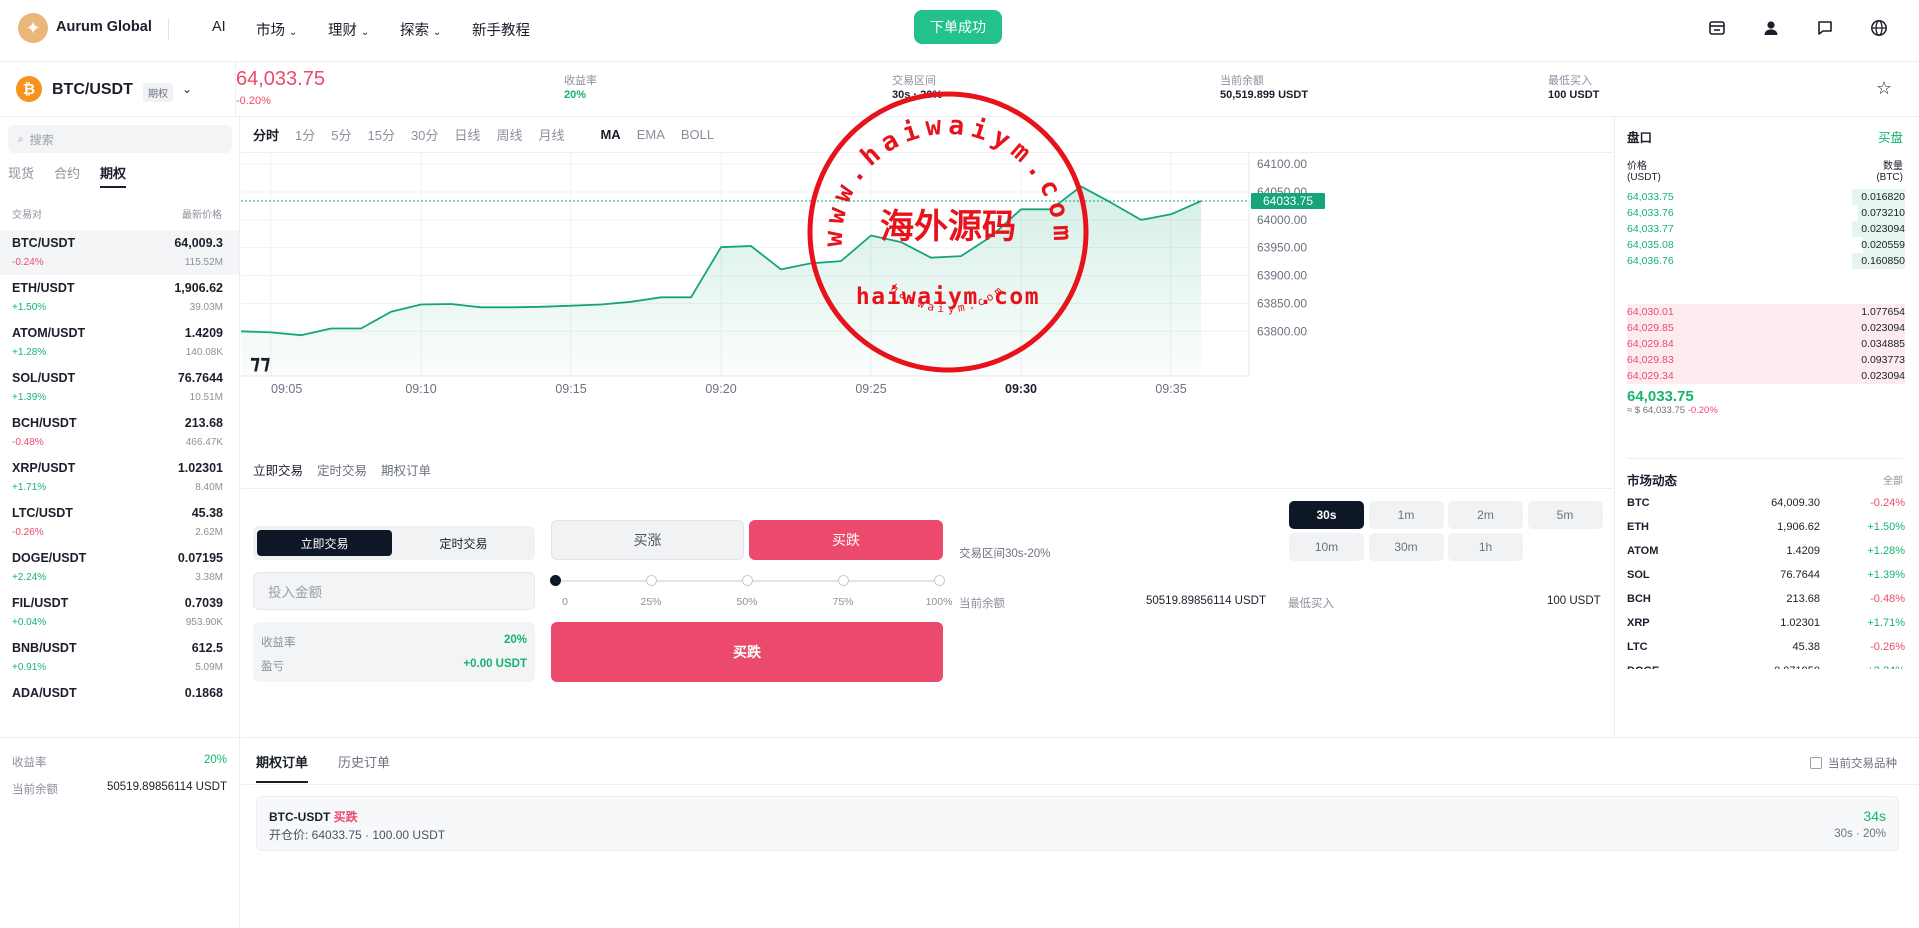 This screenshot has height=928, width=1919. What do you see at coordinates (747, 652) in the screenshot?
I see `submit-order-button: 买跌` at bounding box center [747, 652].